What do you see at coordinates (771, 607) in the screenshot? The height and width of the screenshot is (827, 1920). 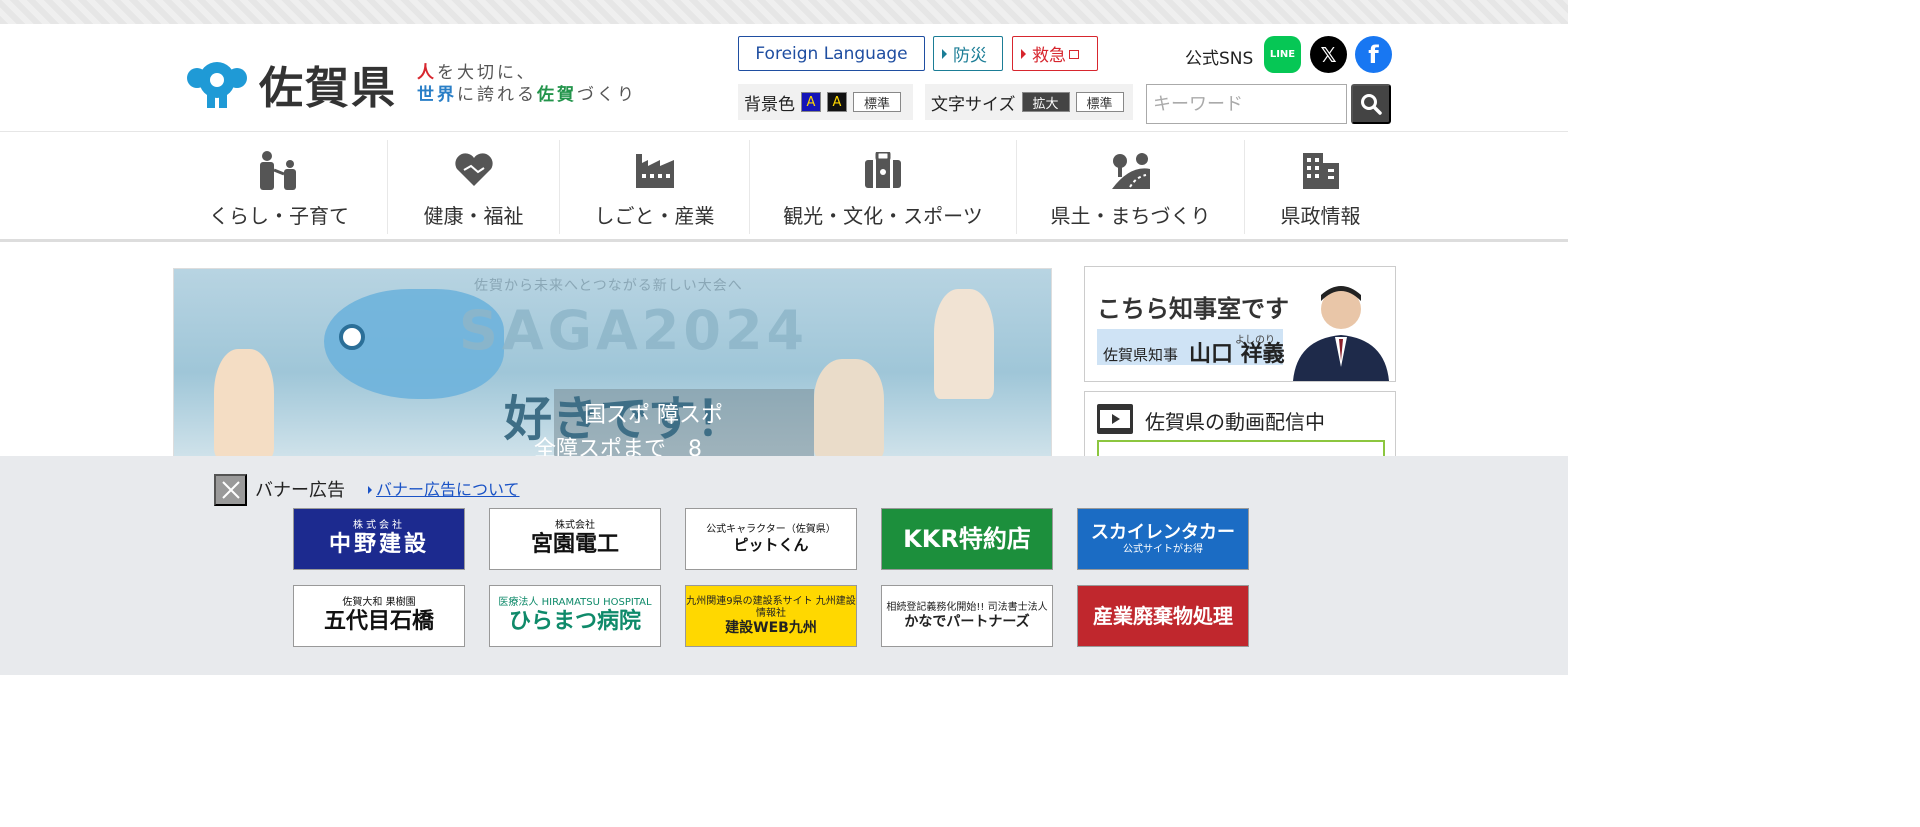 I see `ad-sub: 九州関連9県の建設系サイト 九州建設情報社` at bounding box center [771, 607].